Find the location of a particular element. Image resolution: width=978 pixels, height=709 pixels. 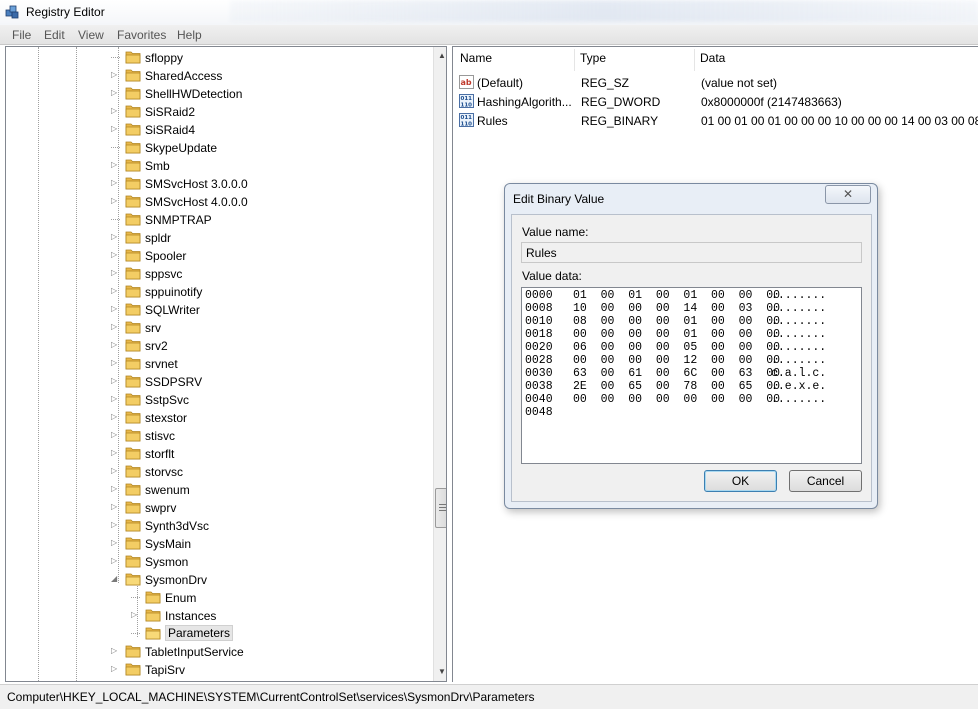

hex-bytes: 01 00 01 00 01 00 00 00 is located at coordinates (676, 295).